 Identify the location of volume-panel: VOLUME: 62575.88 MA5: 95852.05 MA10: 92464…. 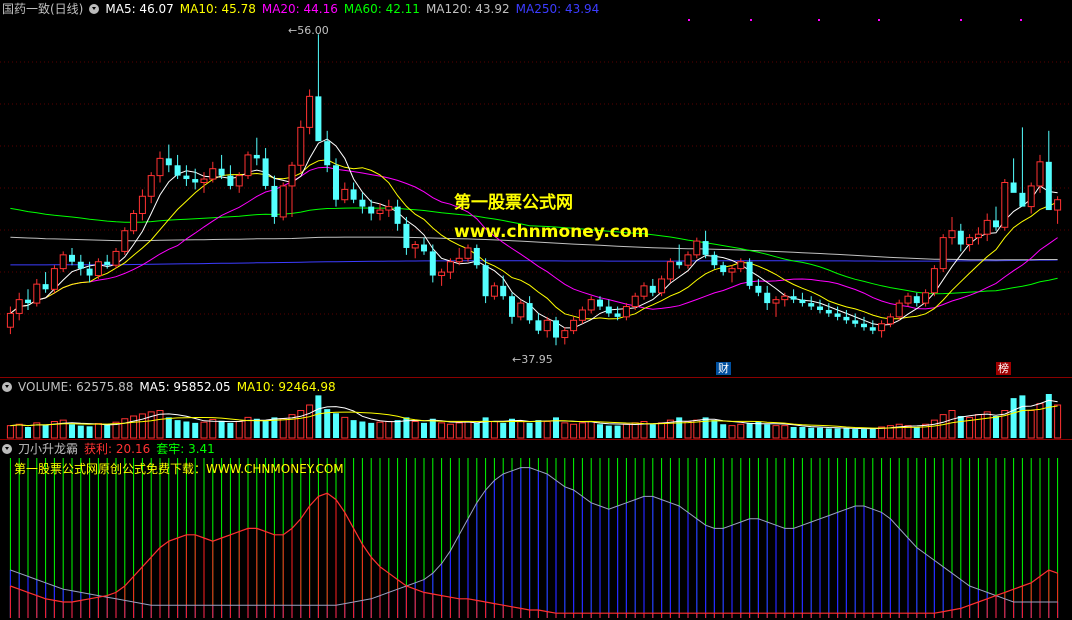
(536, 409).